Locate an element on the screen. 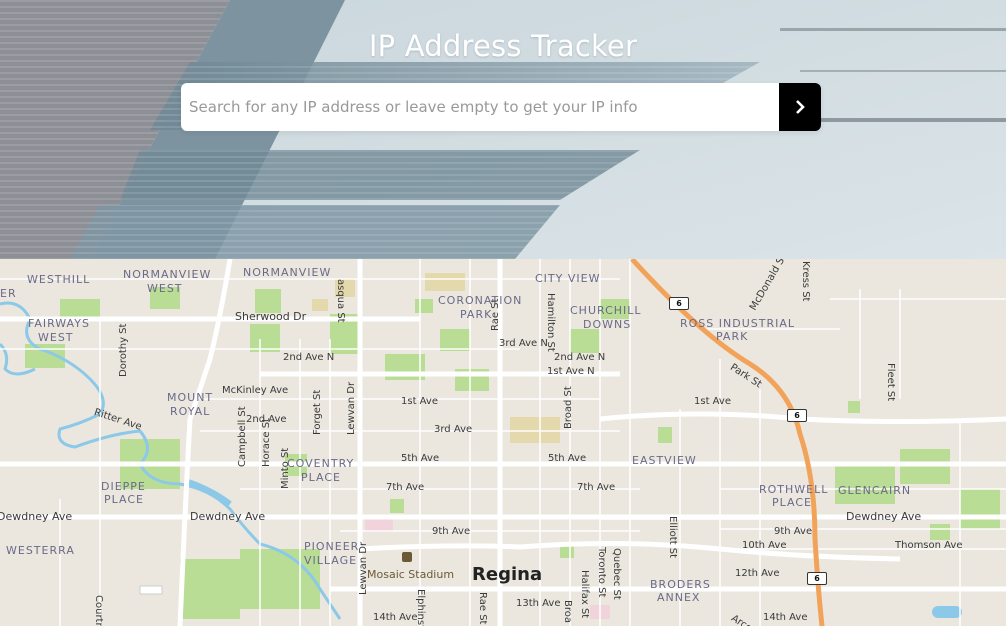 This screenshot has height=626, width=1006. neighborhood-label: ANNEX is located at coordinates (679, 597).